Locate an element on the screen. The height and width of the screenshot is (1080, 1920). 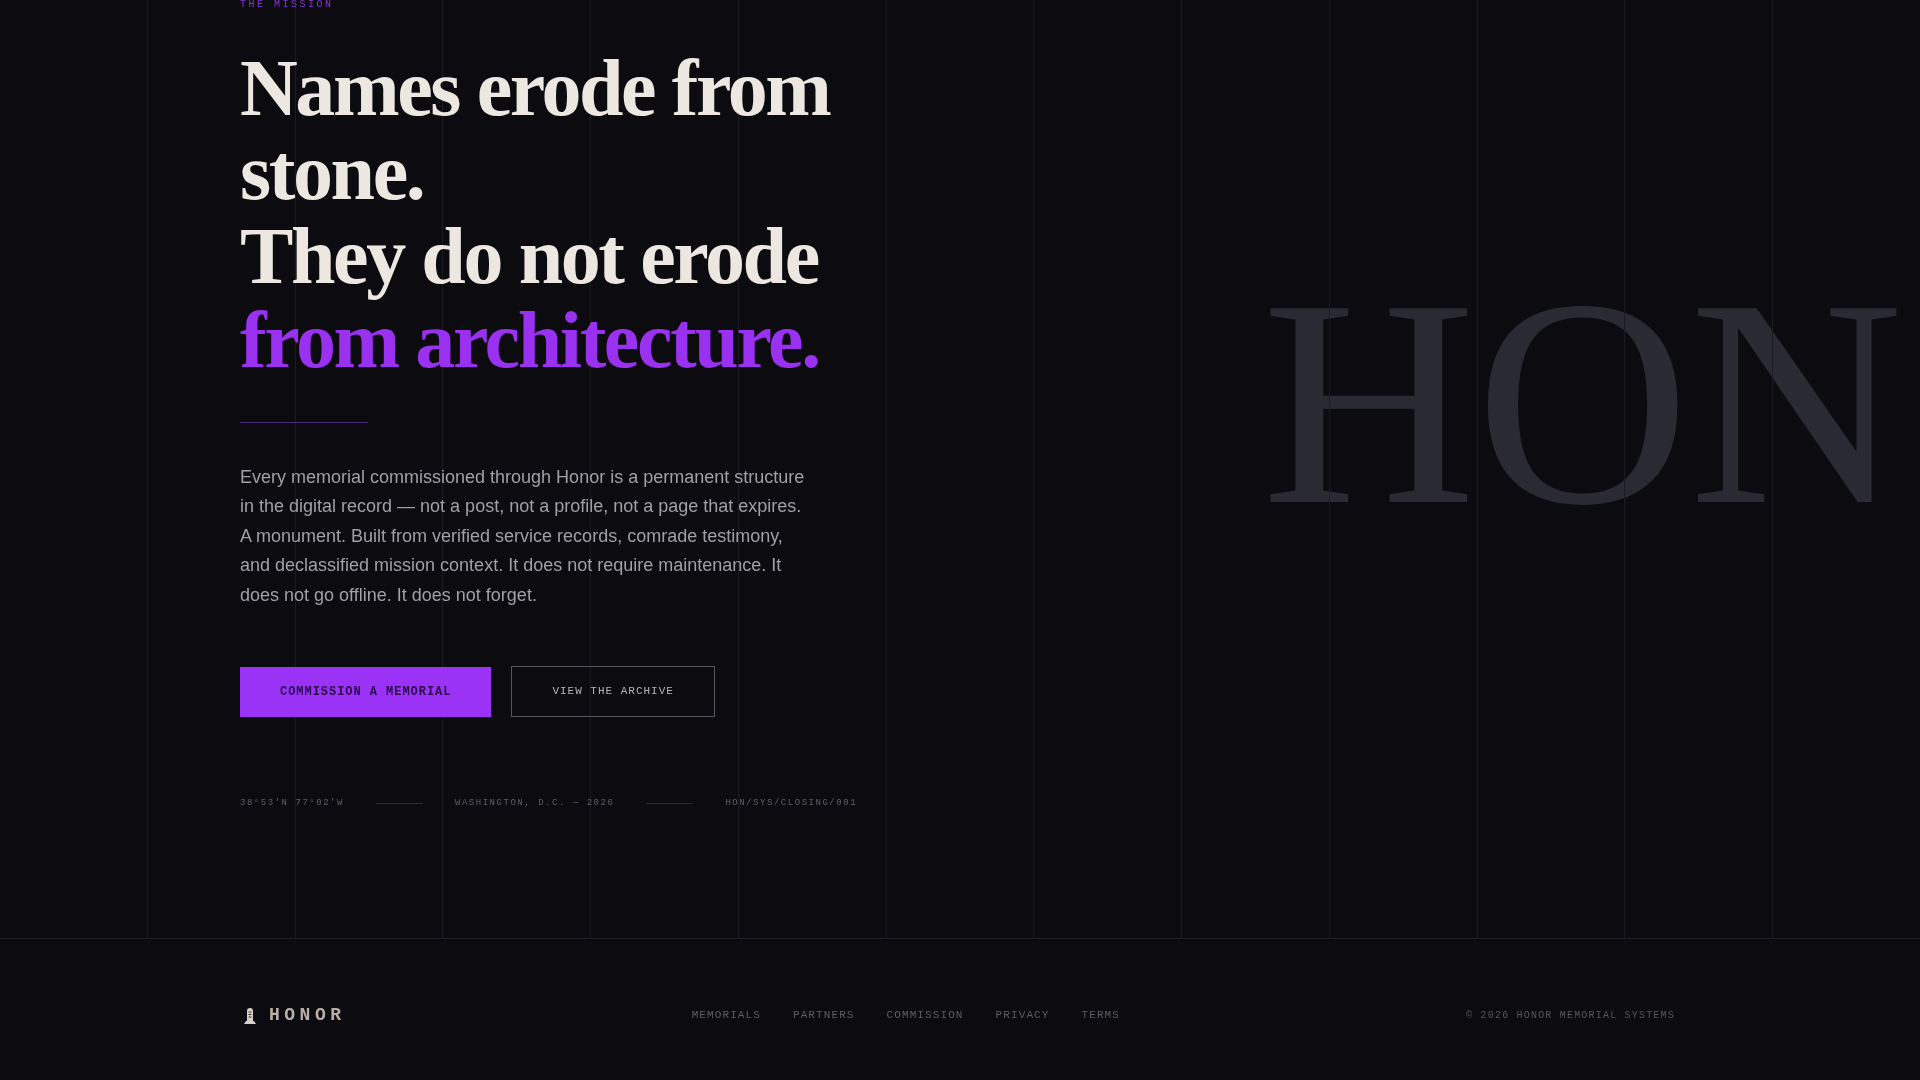
footer-link: PRIVACY is located at coordinates (1022, 1015).